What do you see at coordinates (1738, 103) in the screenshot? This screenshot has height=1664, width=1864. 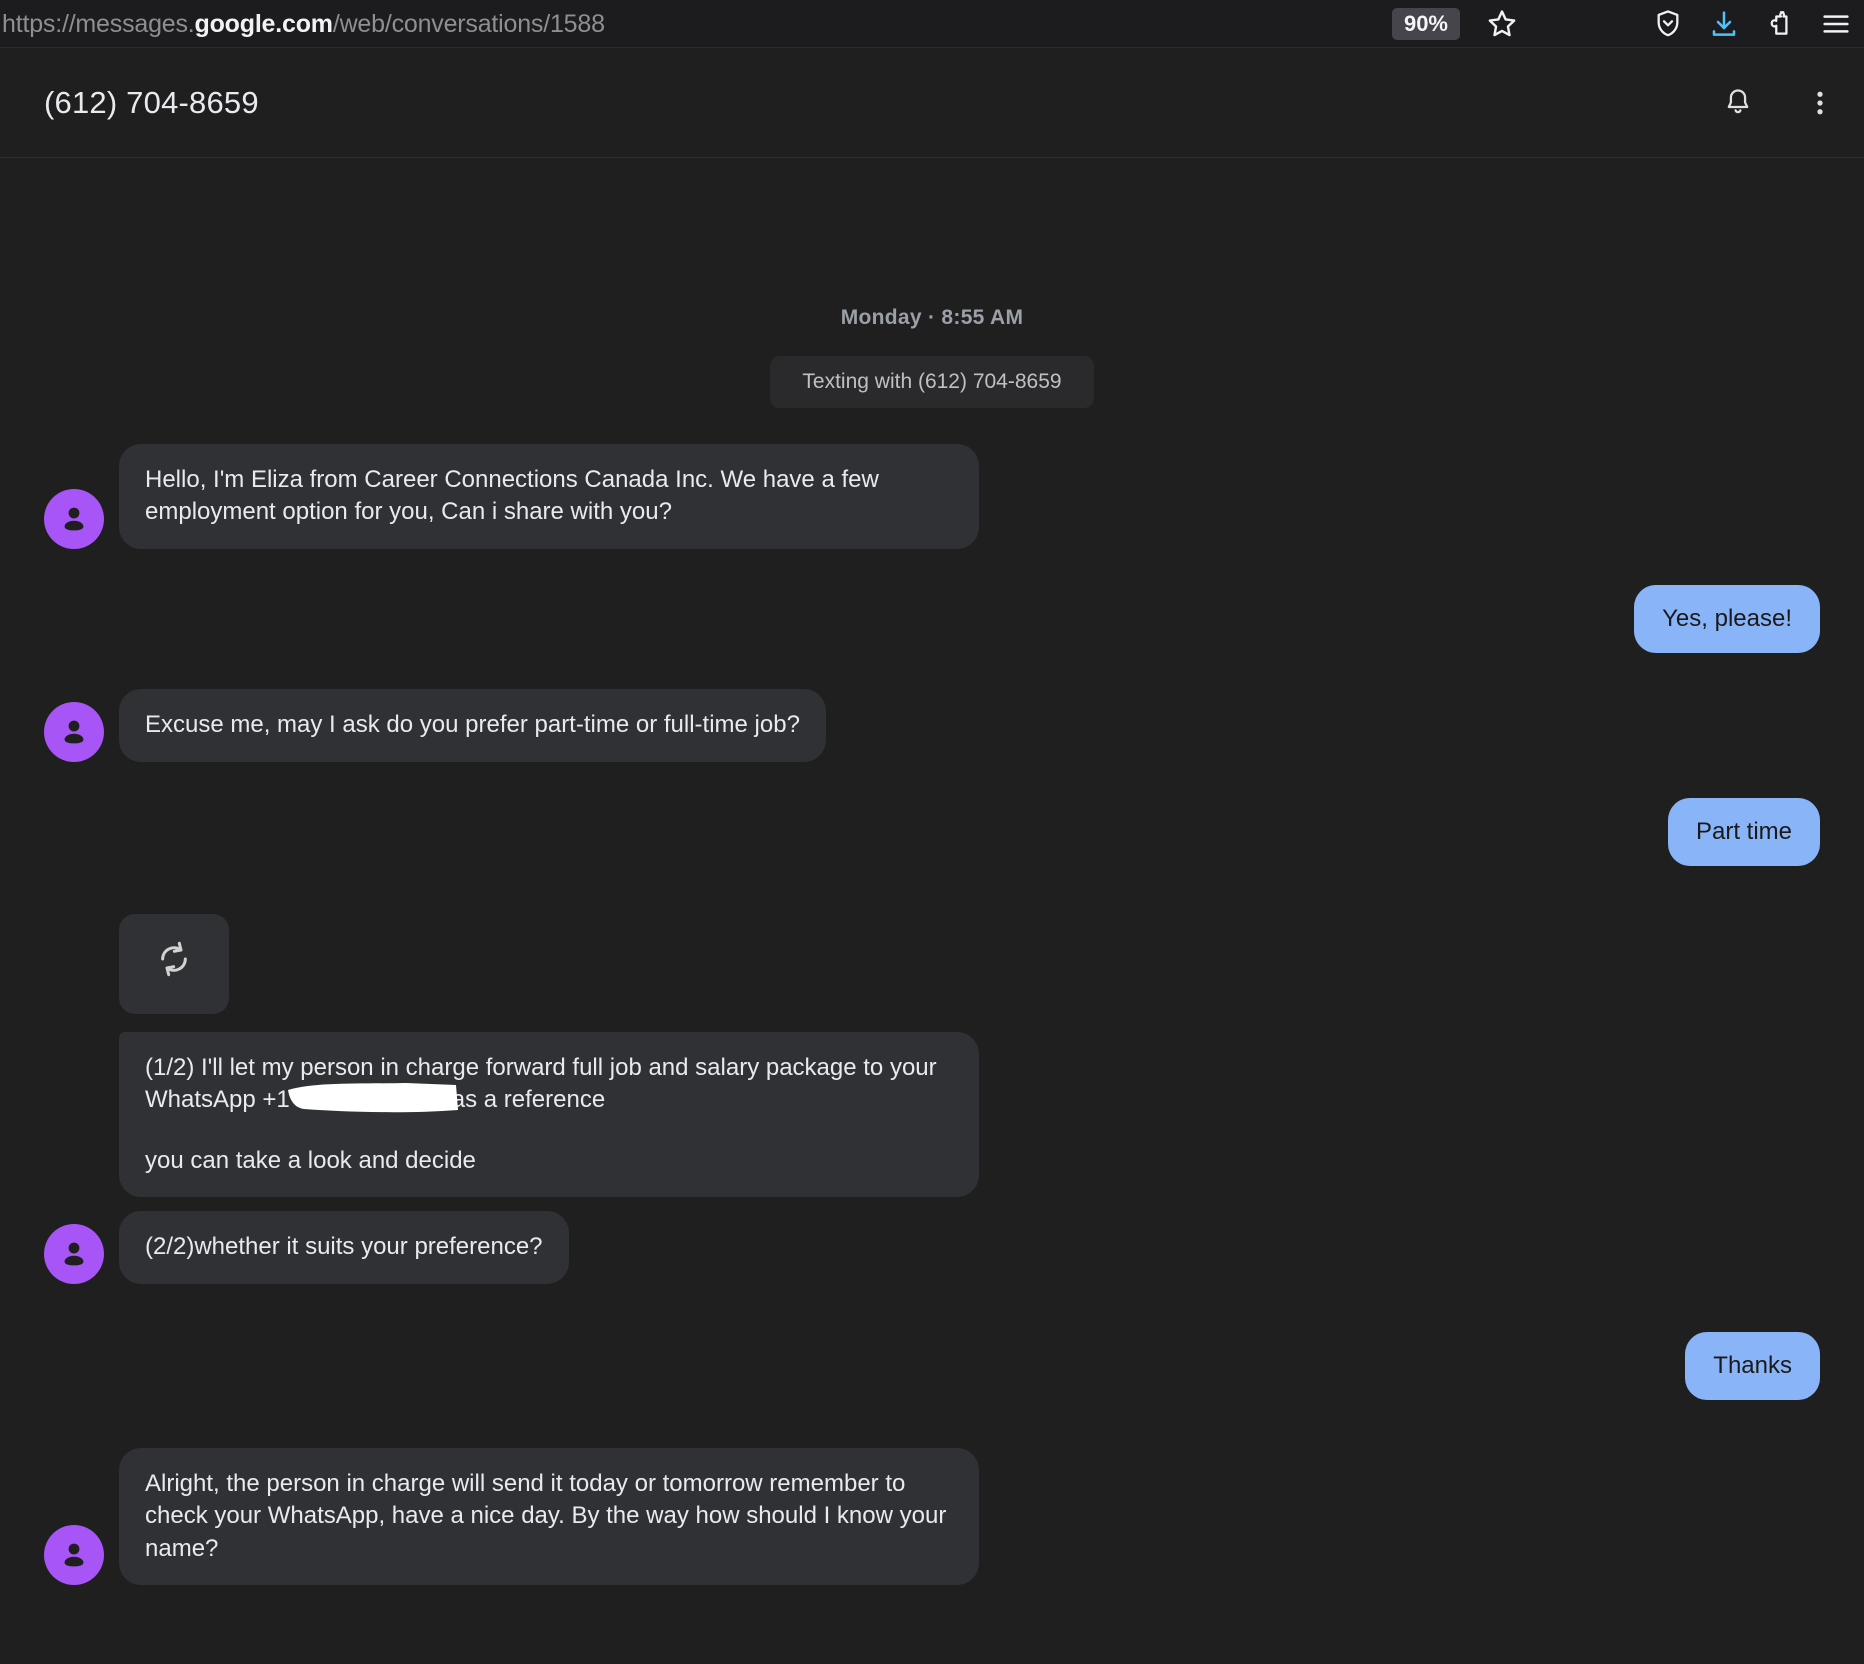 I see `notifications-bell-icon` at bounding box center [1738, 103].